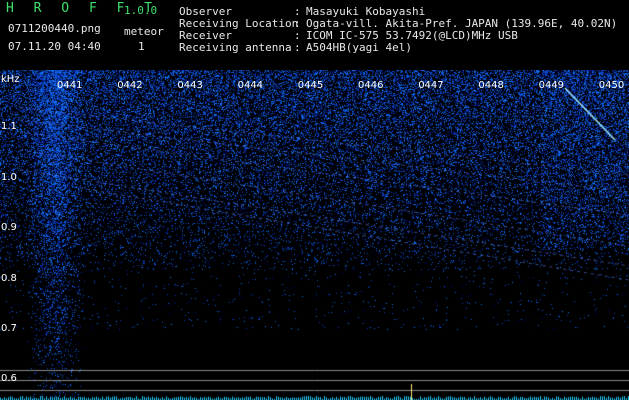 This screenshot has width=629, height=400. I want to click on frequency-tick-label: 0.8, so click(9, 278).